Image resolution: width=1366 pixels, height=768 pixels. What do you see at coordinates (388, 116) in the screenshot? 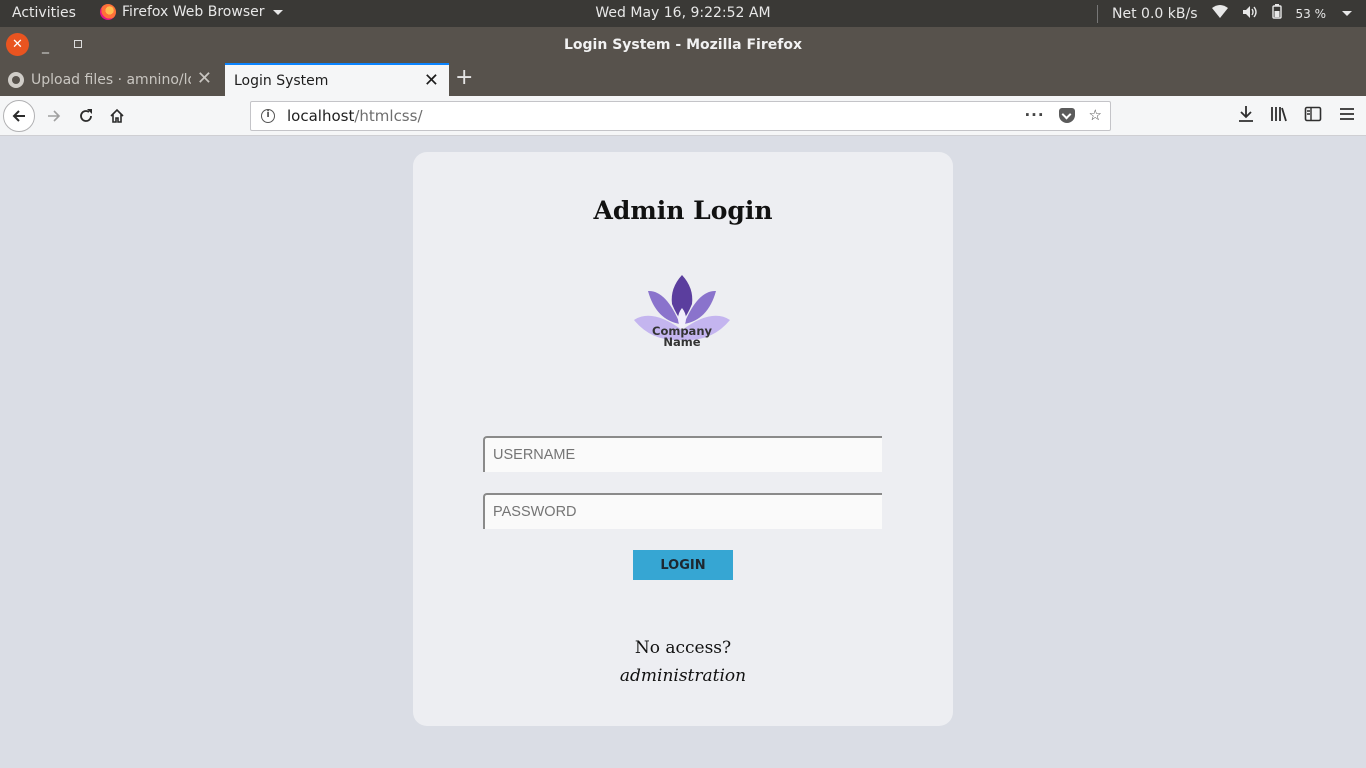
I see `url-path: /htmlcss/` at bounding box center [388, 116].